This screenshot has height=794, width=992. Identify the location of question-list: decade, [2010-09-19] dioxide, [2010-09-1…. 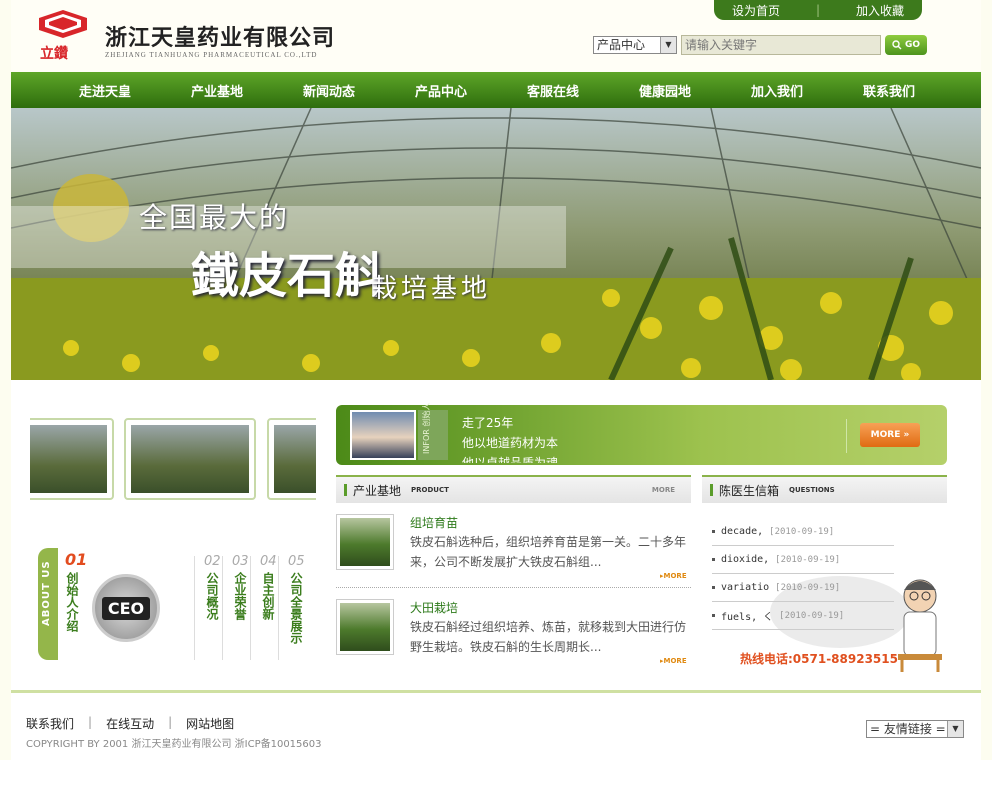
(803, 574).